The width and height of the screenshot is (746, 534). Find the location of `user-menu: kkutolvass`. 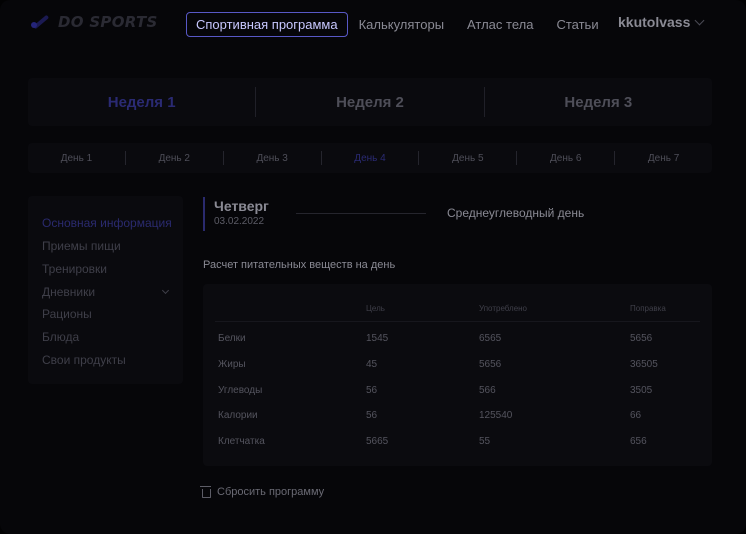

user-menu: kkutolvass is located at coordinates (661, 22).